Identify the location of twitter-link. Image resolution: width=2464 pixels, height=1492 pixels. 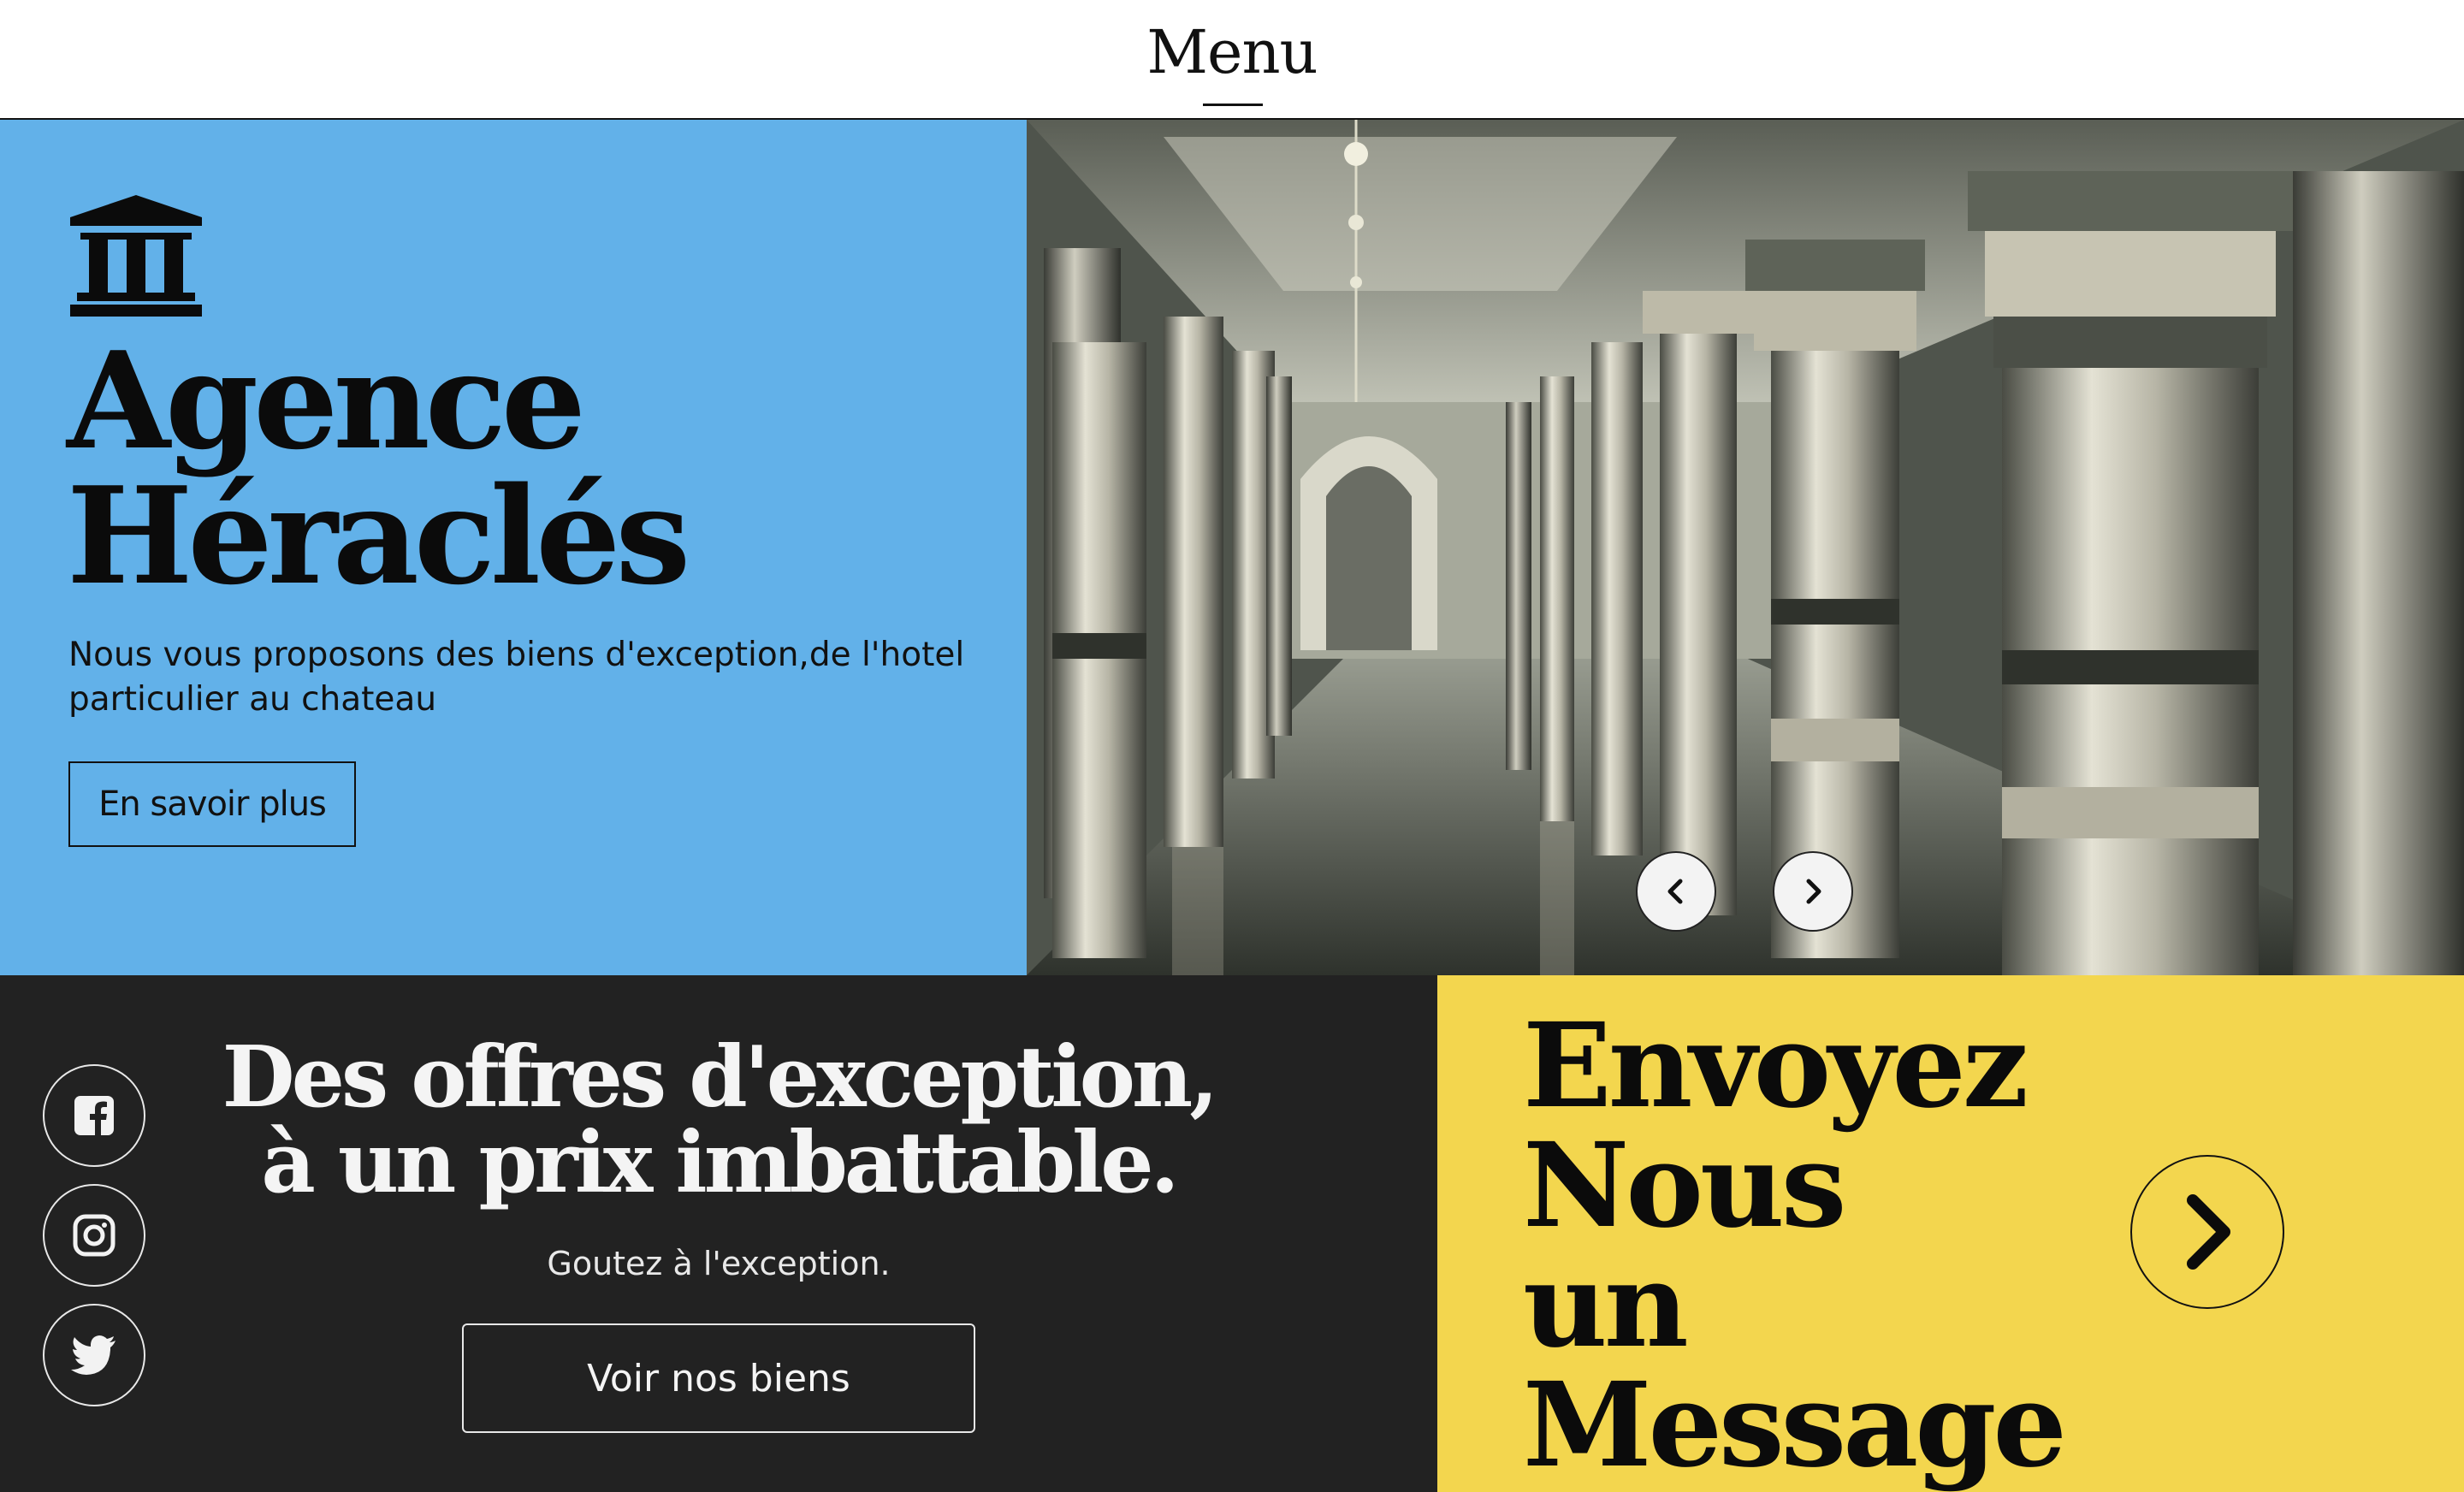
(94, 1355).